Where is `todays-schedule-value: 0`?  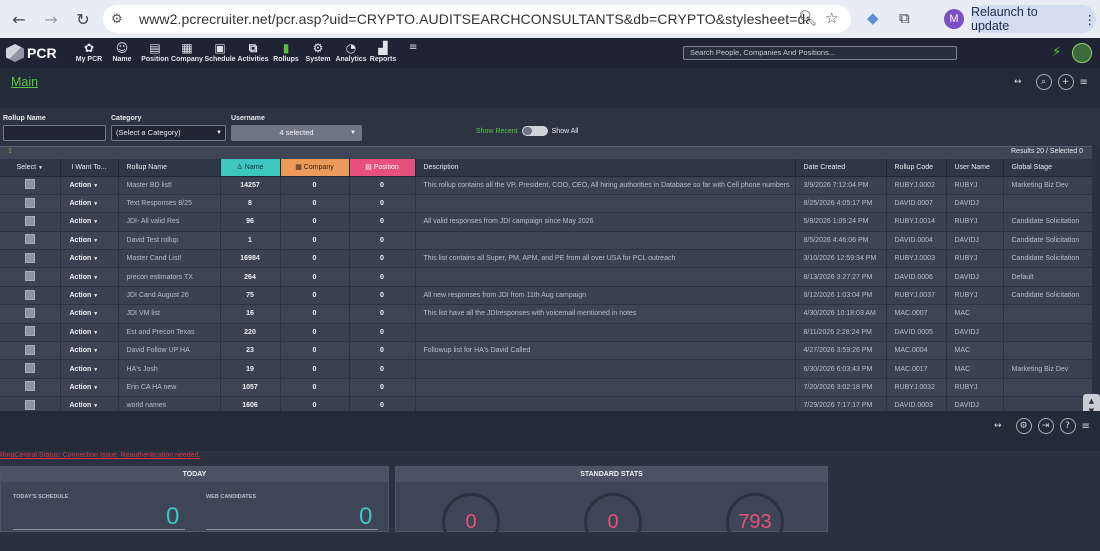
todays-schedule-value: 0 is located at coordinates (172, 517).